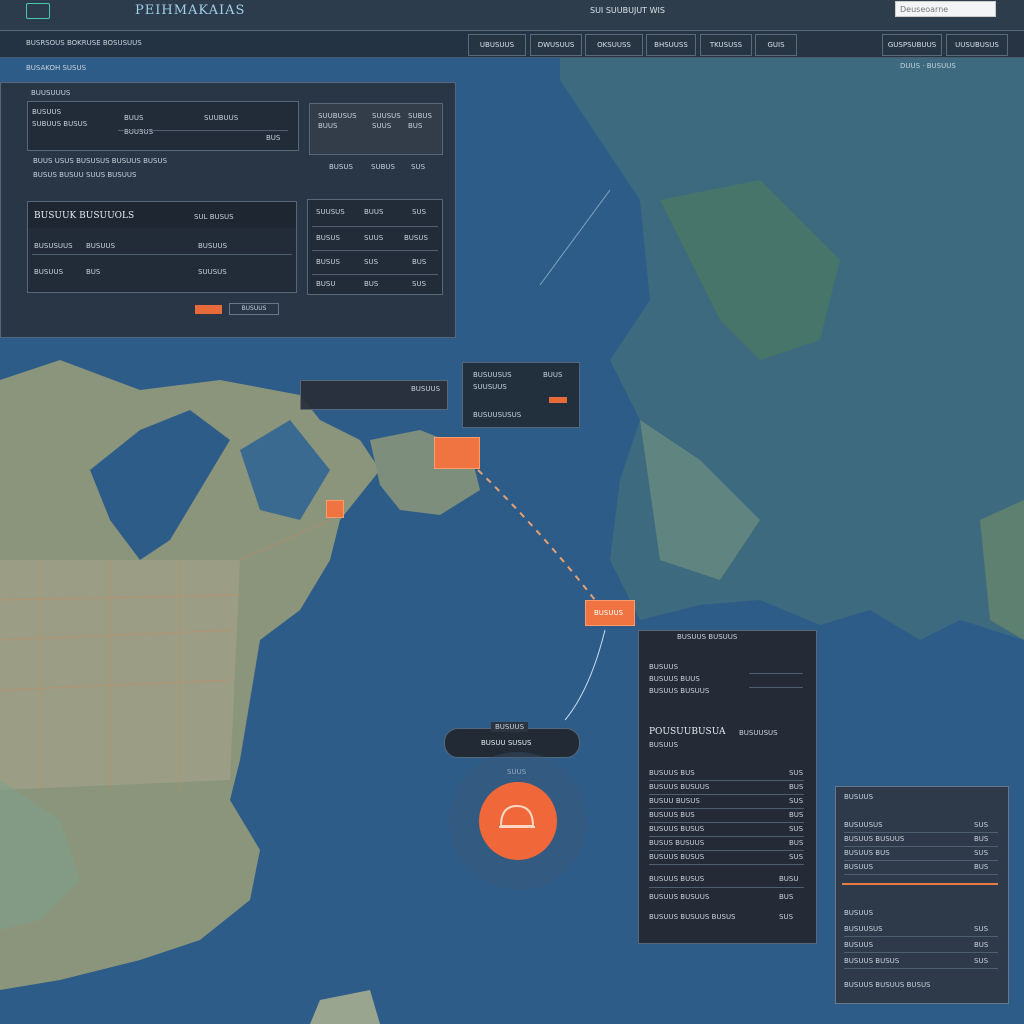  I want to click on grid-header: BUUS, so click(374, 212).